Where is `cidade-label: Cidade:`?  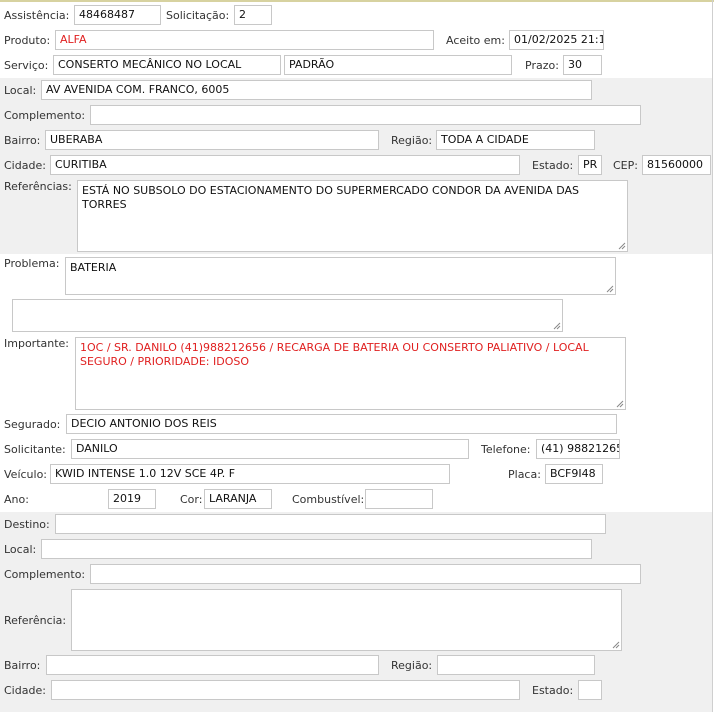
cidade-label: Cidade: is located at coordinates (25, 165).